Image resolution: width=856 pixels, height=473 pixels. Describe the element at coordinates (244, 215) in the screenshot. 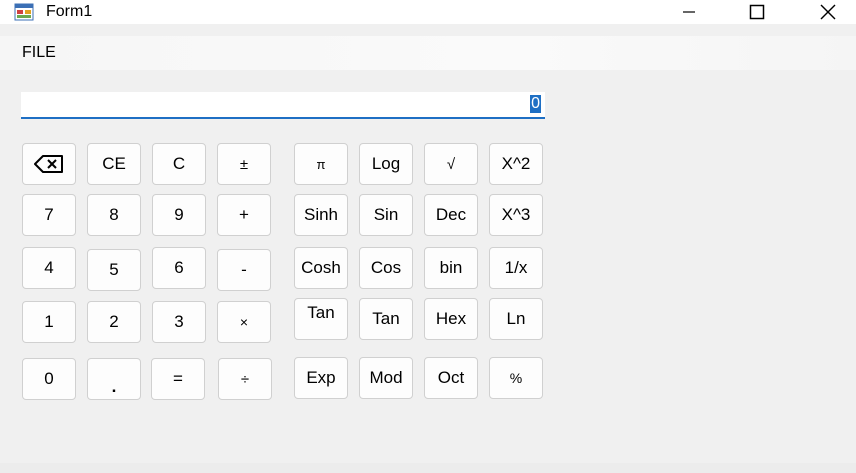

I see `add-button: +` at that location.